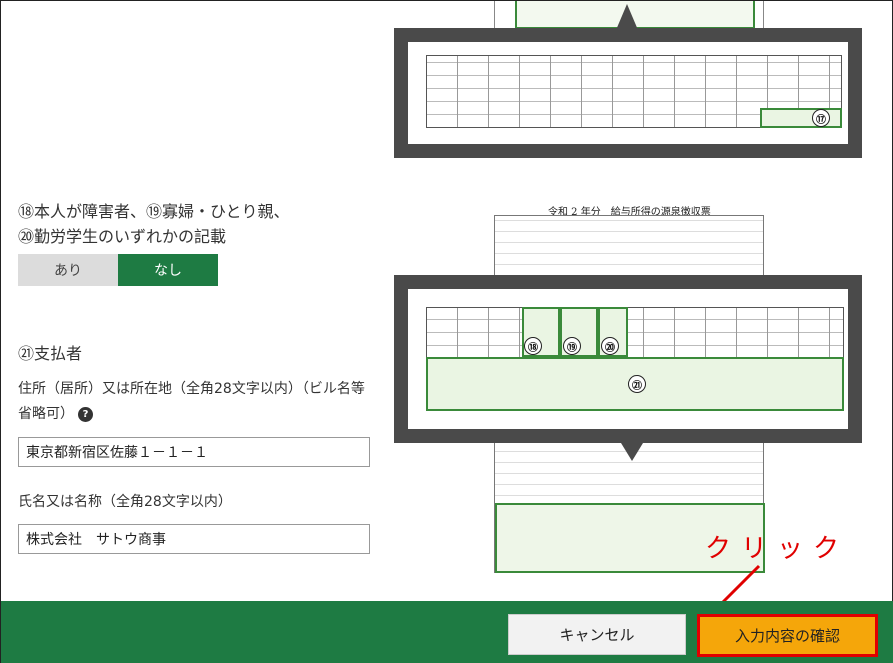  Describe the element at coordinates (194, 539) in the screenshot. I see `name-input` at that location.